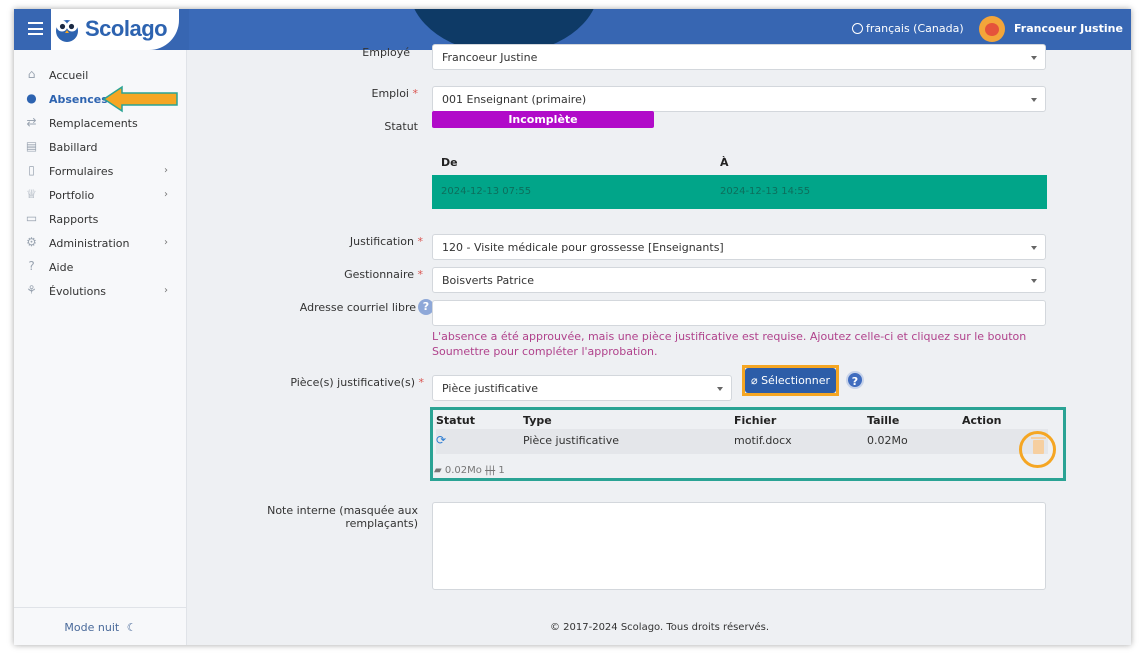 Image resolution: width=1146 pixels, height=659 pixels. I want to click on note-label: Note interne (masquée aux remplaçants), so click(342, 517).